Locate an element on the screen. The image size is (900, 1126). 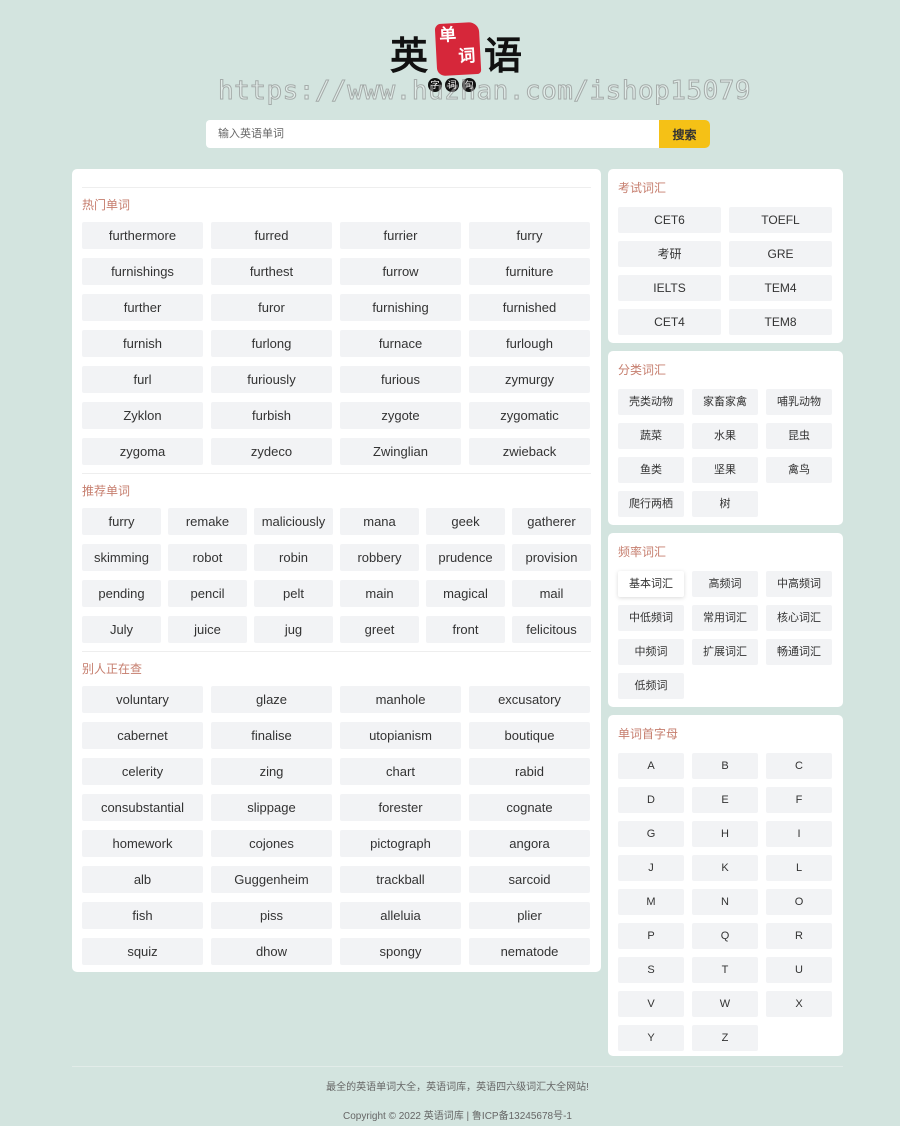
initial-letter-link: W is located at coordinates (725, 1004).